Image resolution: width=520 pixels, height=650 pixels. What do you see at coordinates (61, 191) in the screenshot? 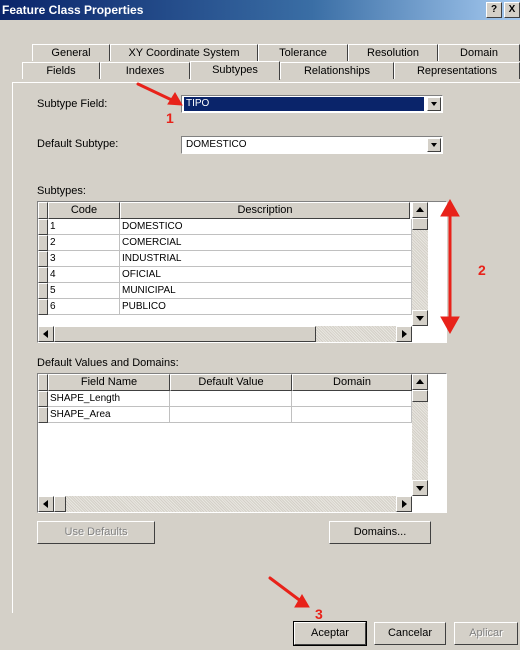
I see `subtypes-label: Subtypes:` at bounding box center [61, 191].